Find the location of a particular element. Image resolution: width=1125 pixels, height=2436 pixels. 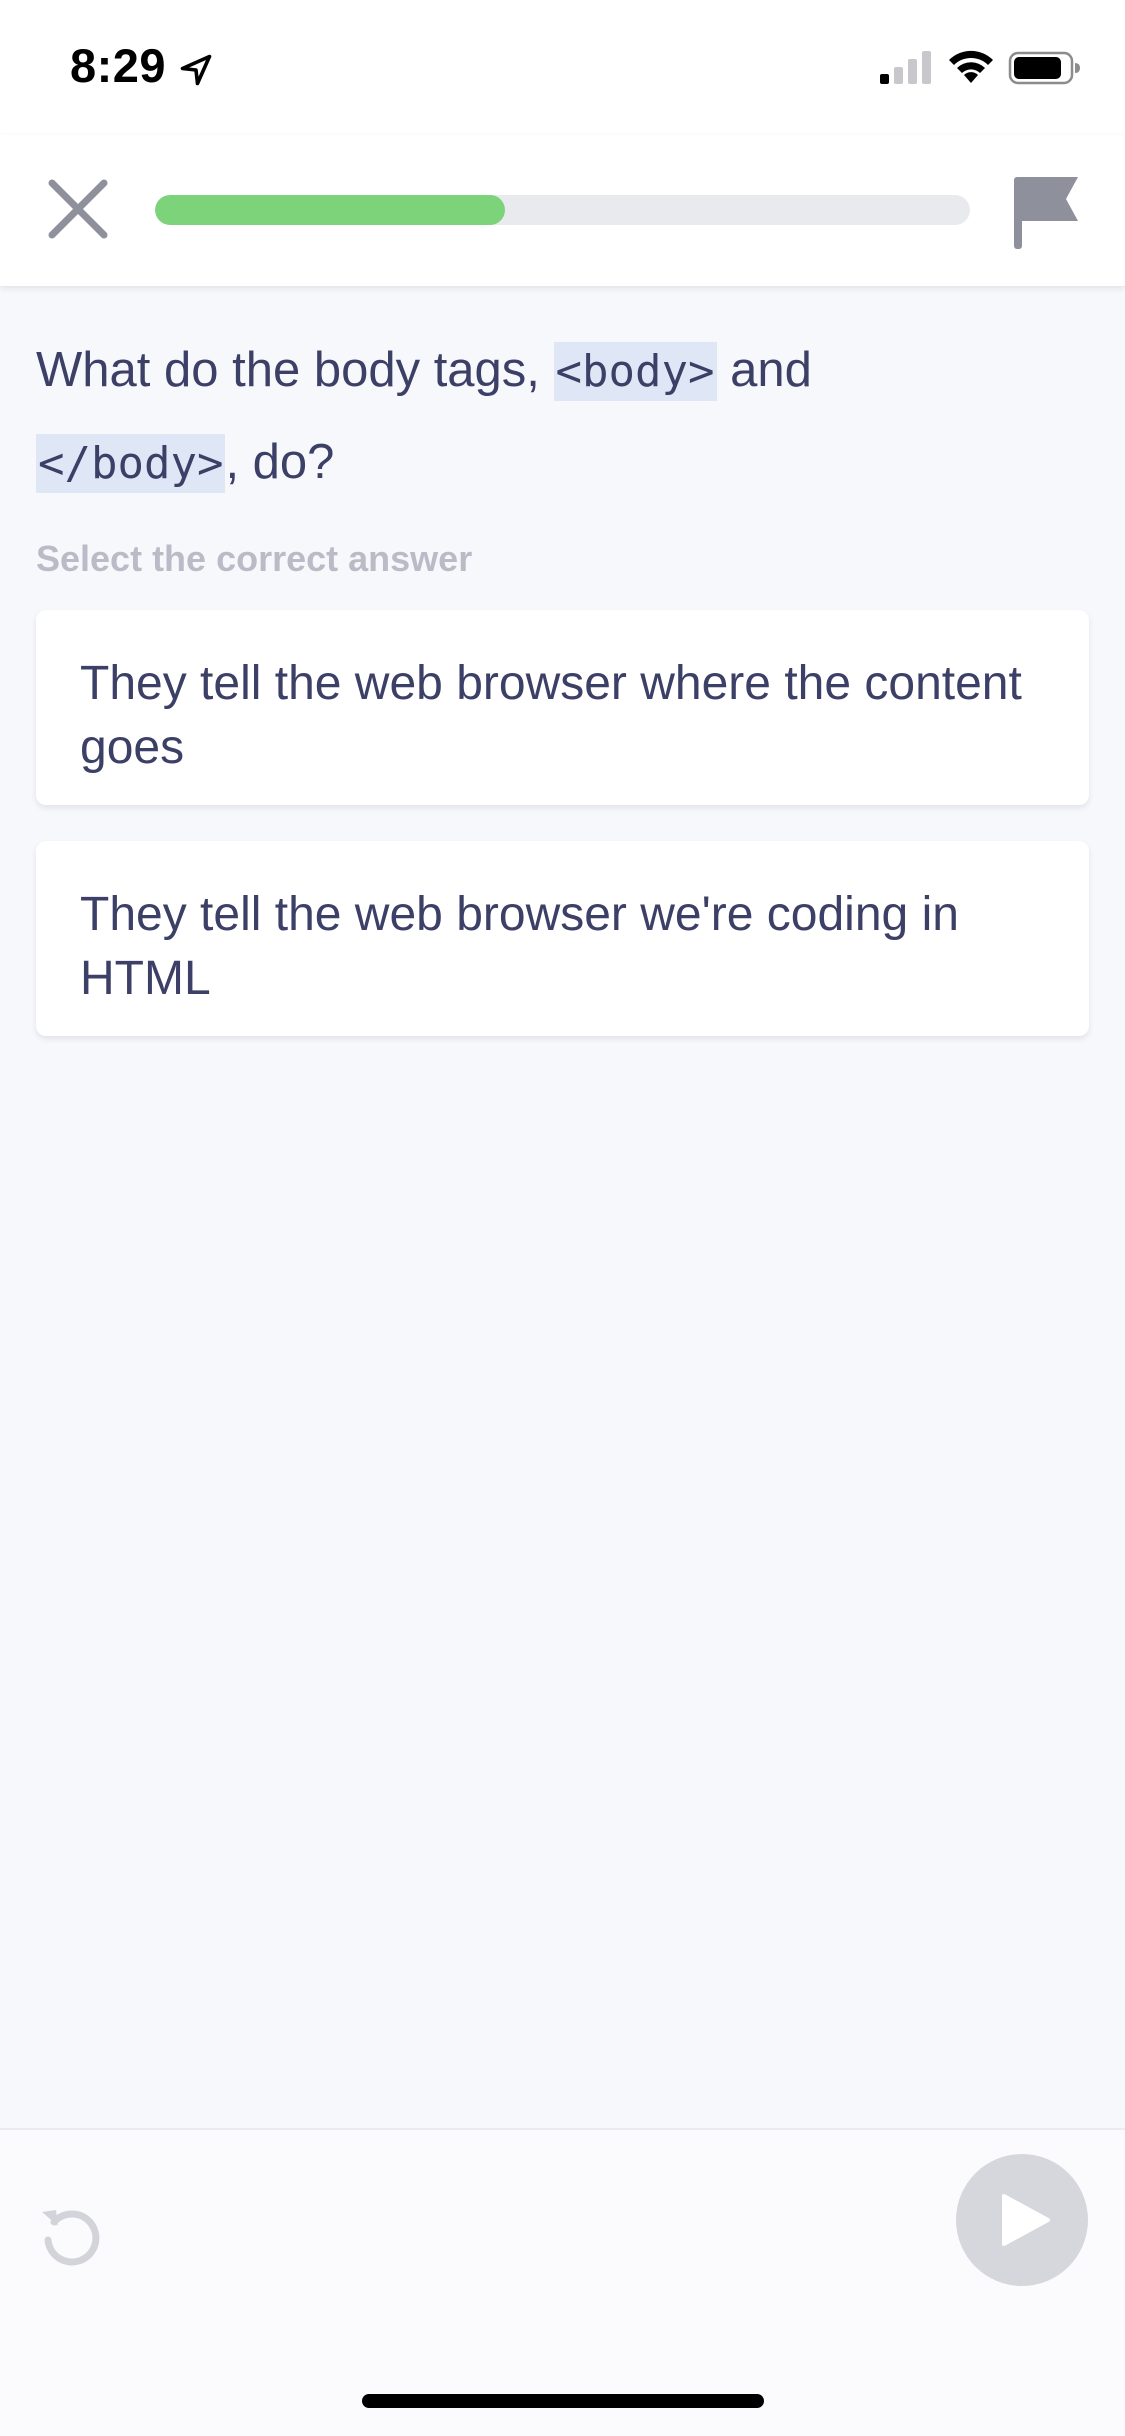

wifi-icon is located at coordinates (971, 66).